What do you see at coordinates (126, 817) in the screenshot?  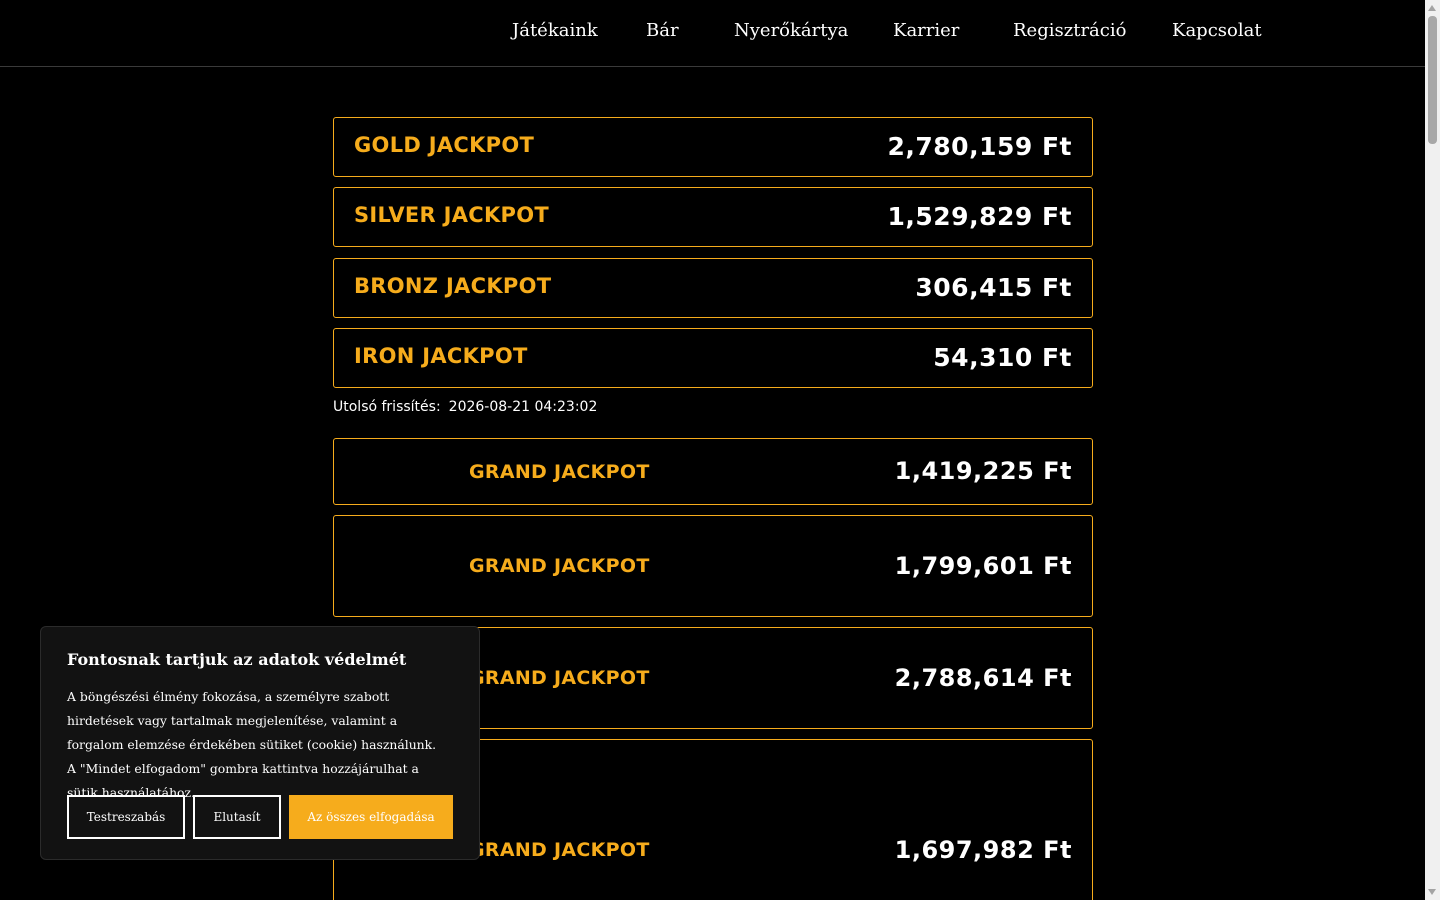 I see `cookie-customize-button: Testreszabás` at bounding box center [126, 817].